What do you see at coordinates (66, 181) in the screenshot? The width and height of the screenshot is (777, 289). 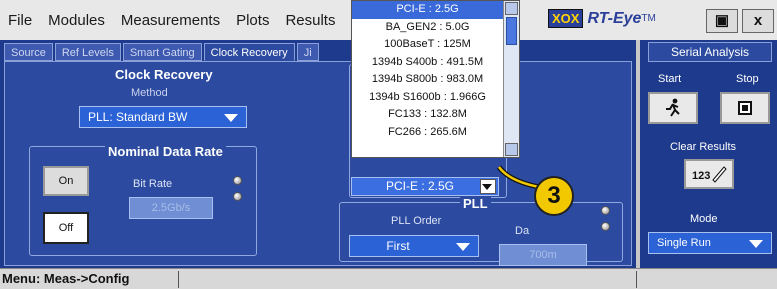 I see `on-button: On` at bounding box center [66, 181].